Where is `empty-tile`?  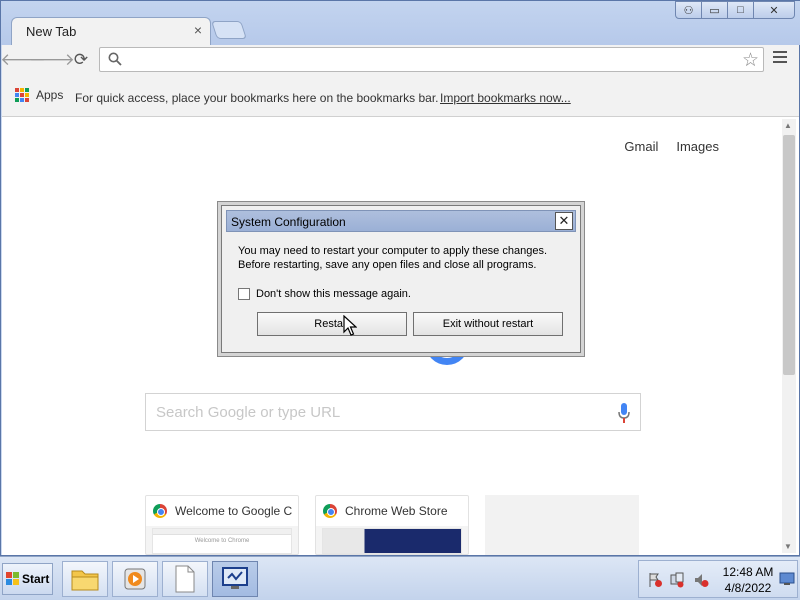 empty-tile is located at coordinates (562, 525).